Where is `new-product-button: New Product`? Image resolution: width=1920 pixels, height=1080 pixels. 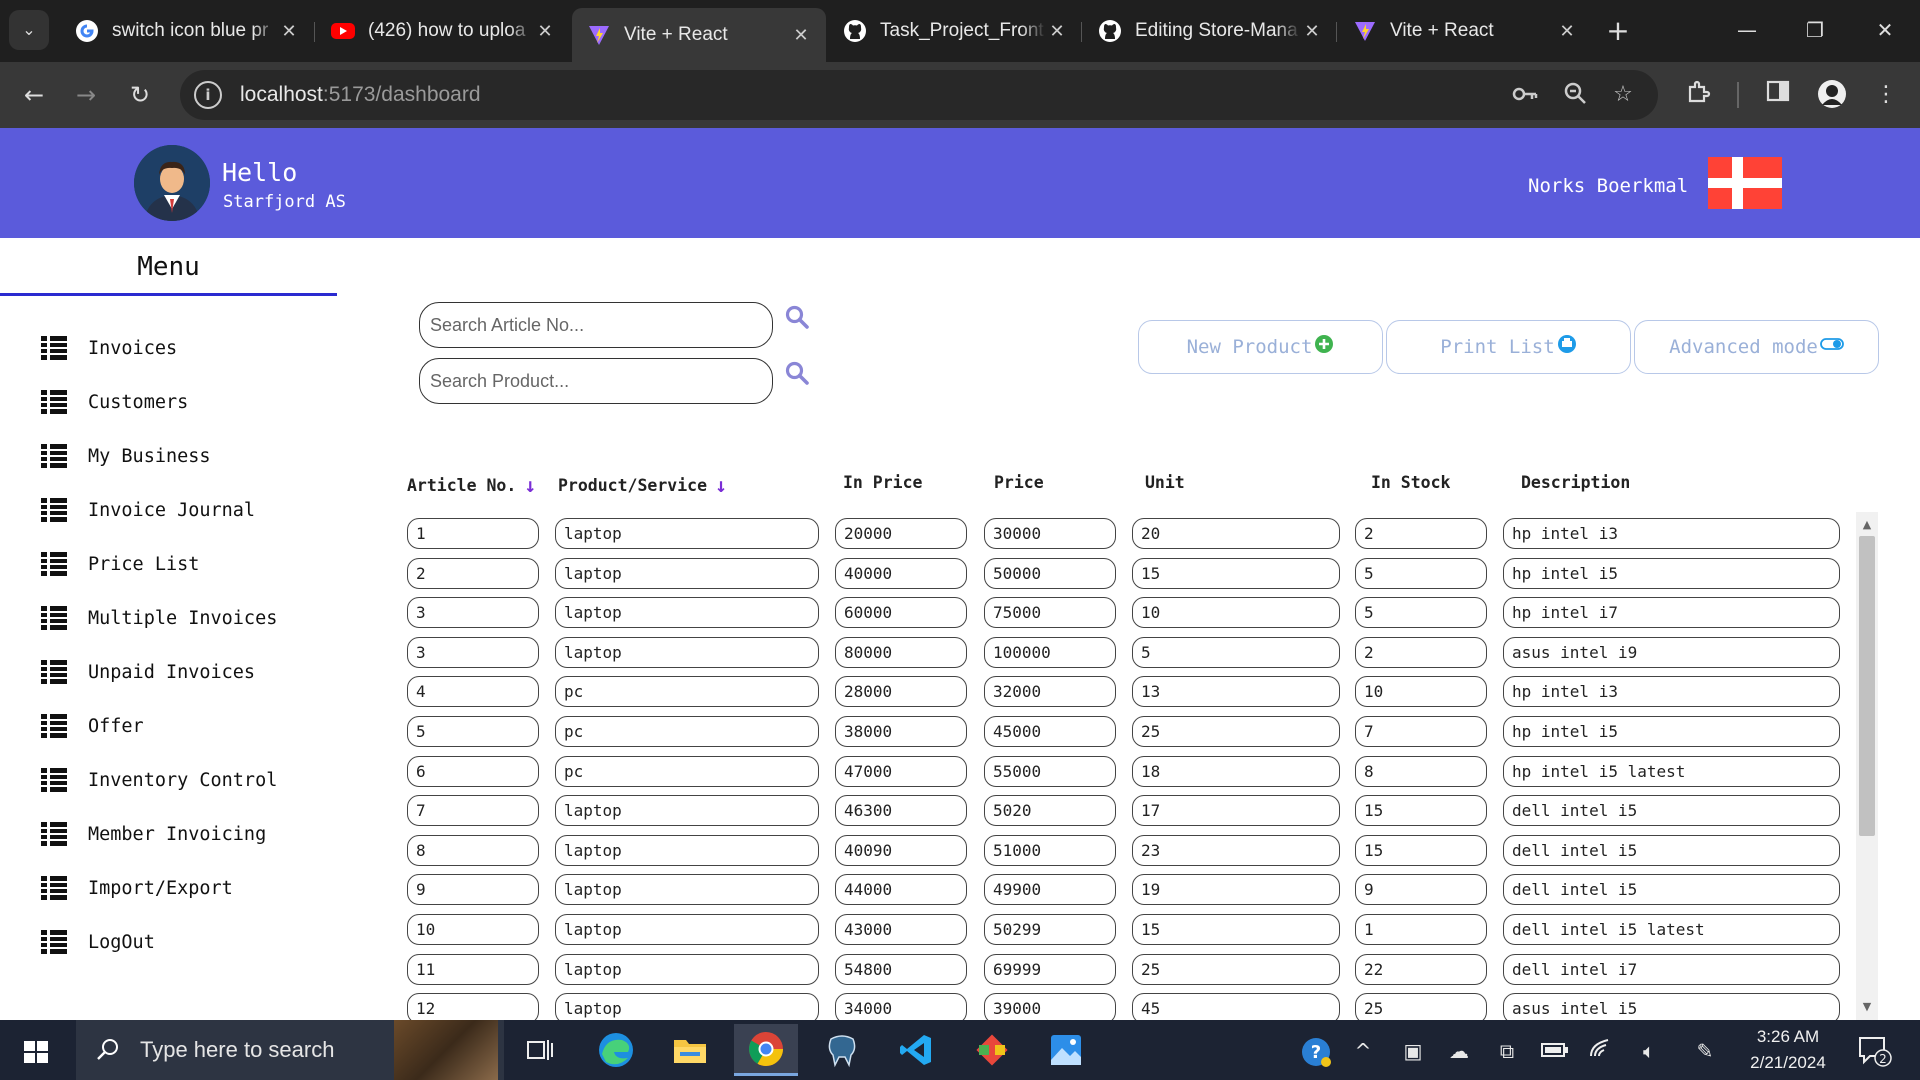 new-product-button: New Product is located at coordinates (1260, 347).